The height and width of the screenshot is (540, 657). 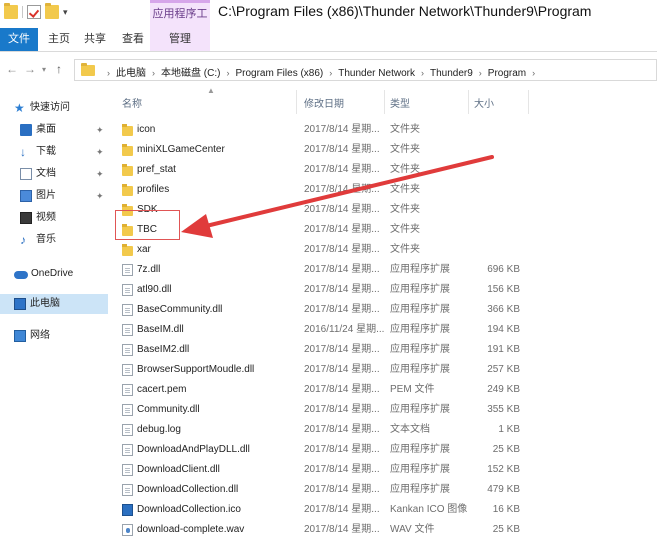 I want to click on recent-locations-chevron-icon: ▾, so click(x=44, y=69).